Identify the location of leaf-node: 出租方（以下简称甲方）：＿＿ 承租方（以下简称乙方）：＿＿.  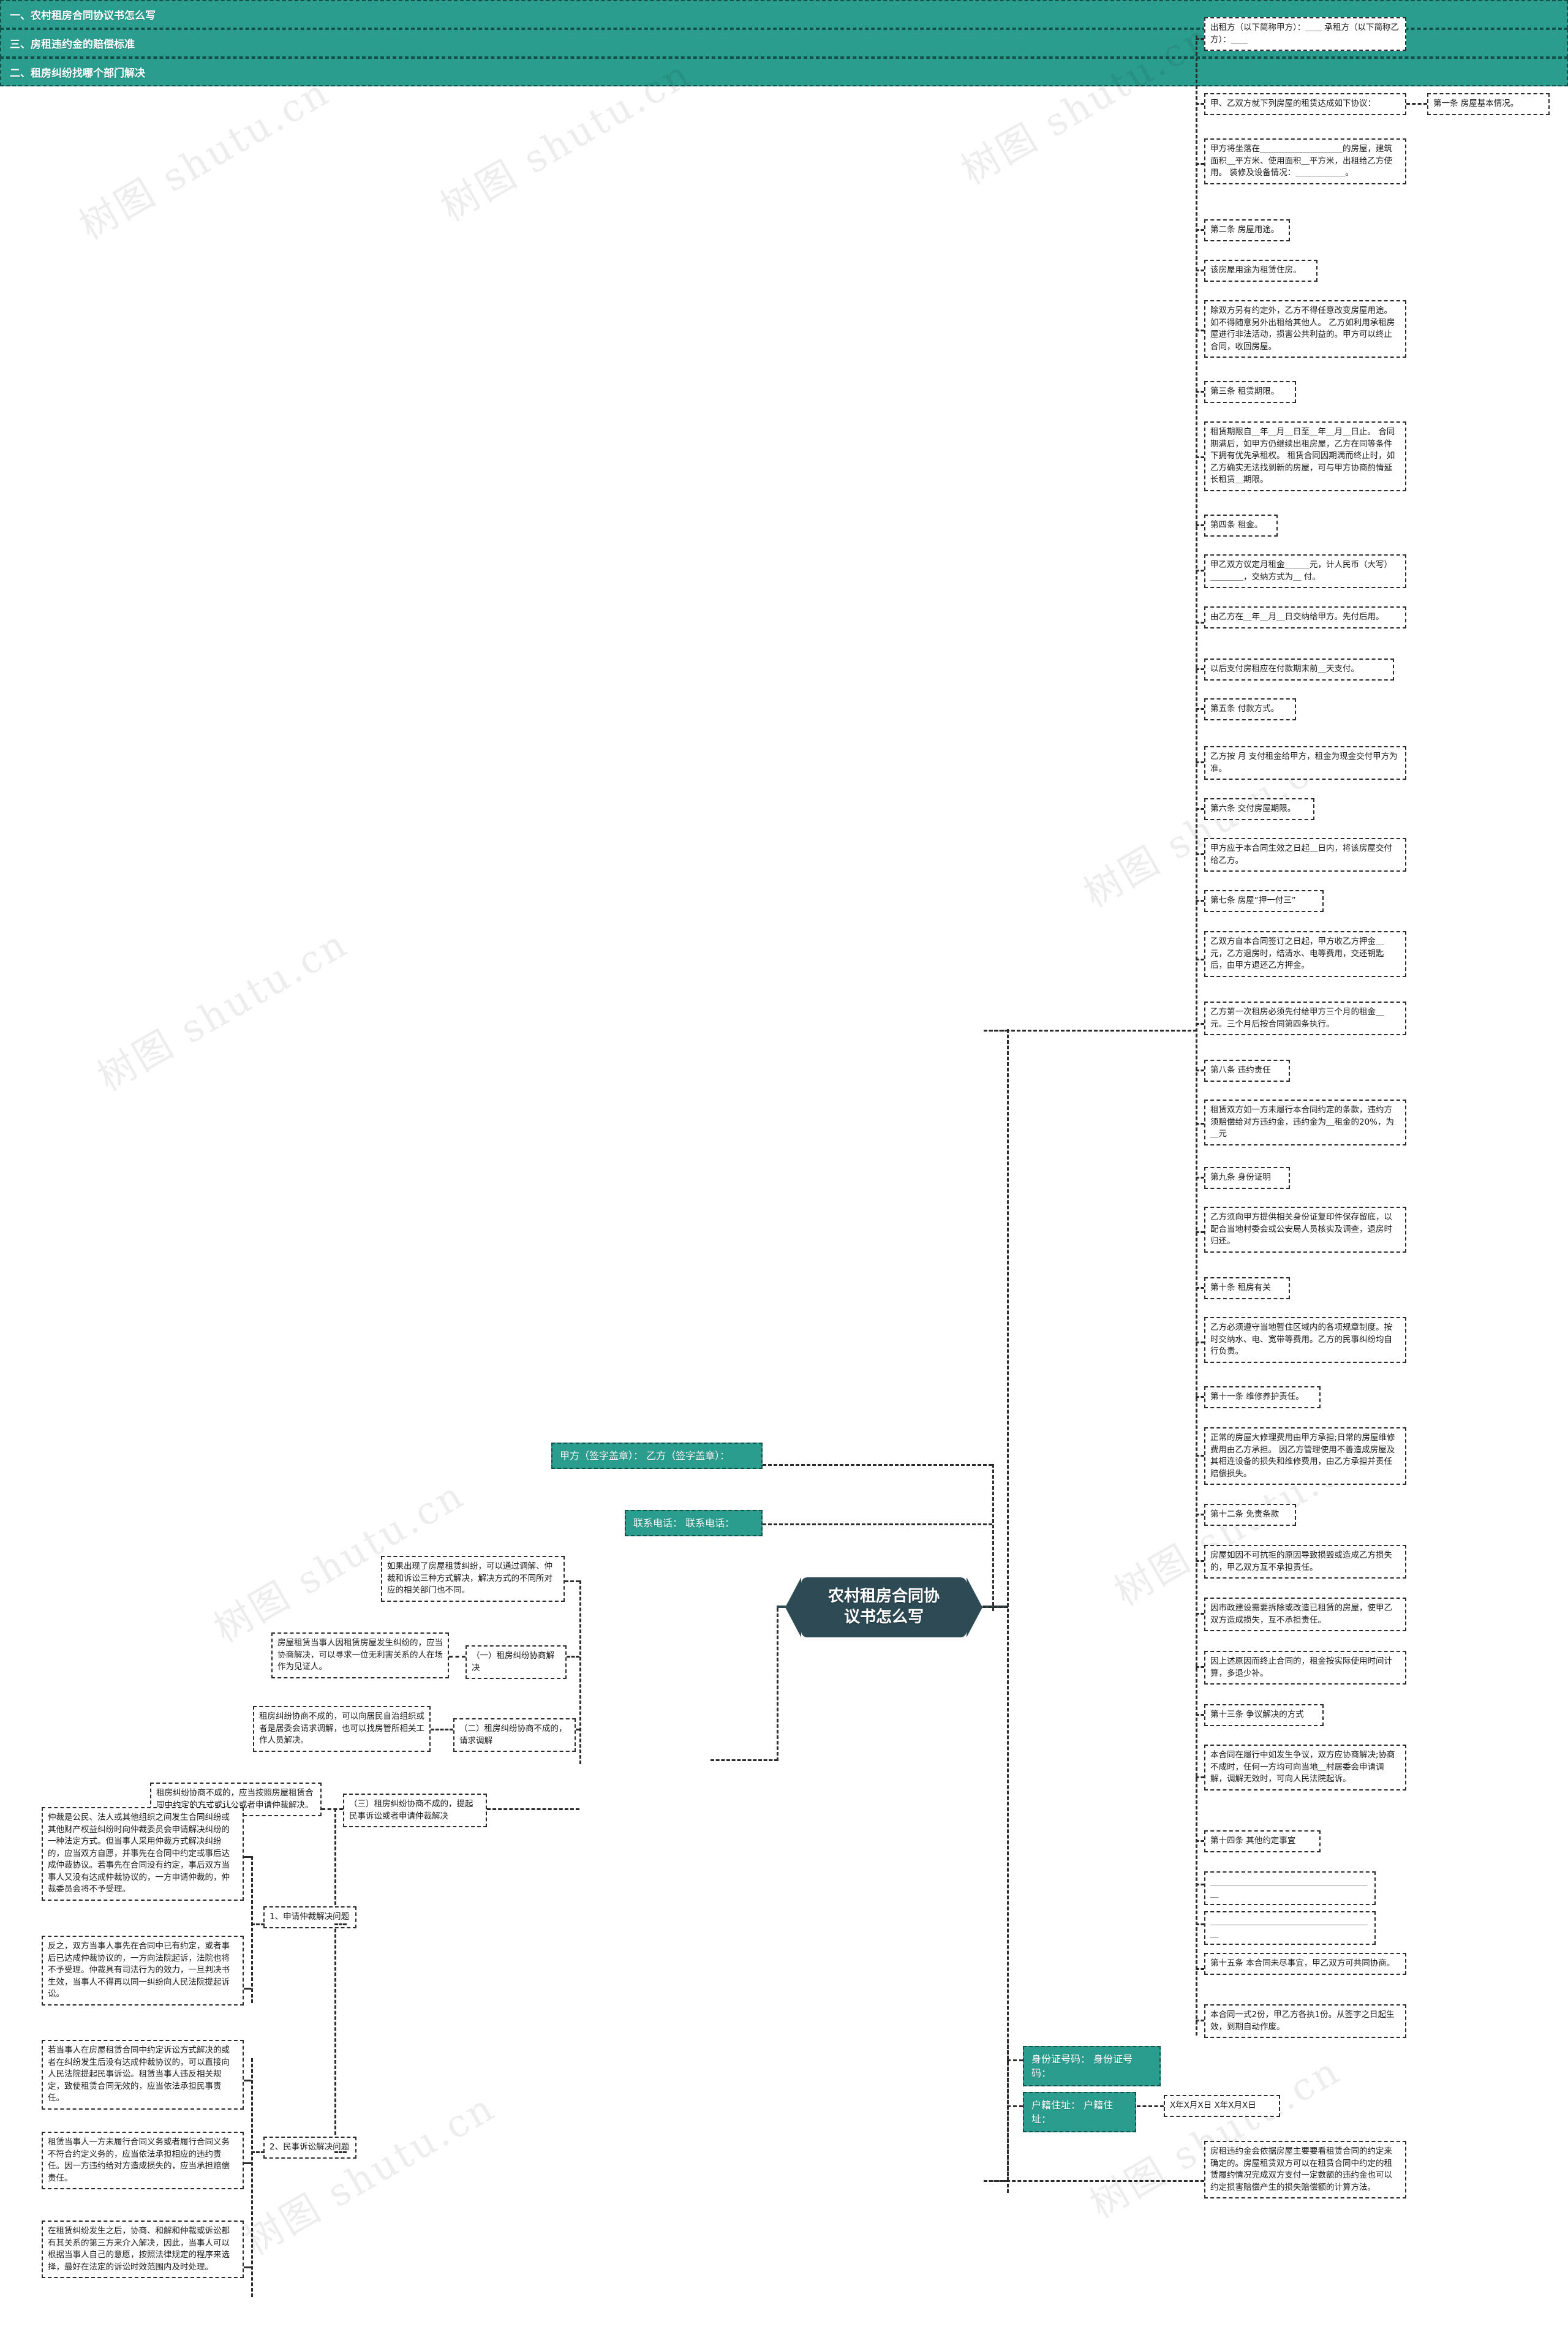
(1305, 34).